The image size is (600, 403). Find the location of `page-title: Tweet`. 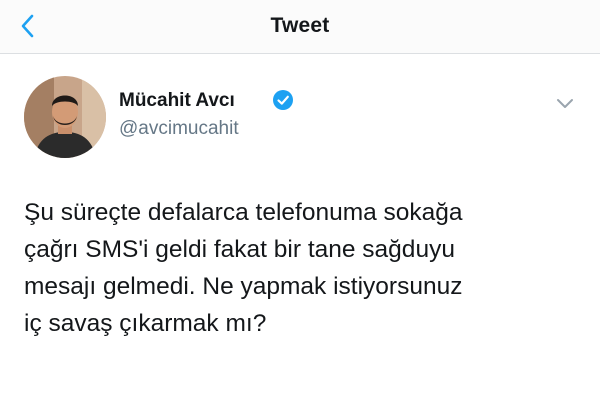

page-title: Tweet is located at coordinates (300, 25).